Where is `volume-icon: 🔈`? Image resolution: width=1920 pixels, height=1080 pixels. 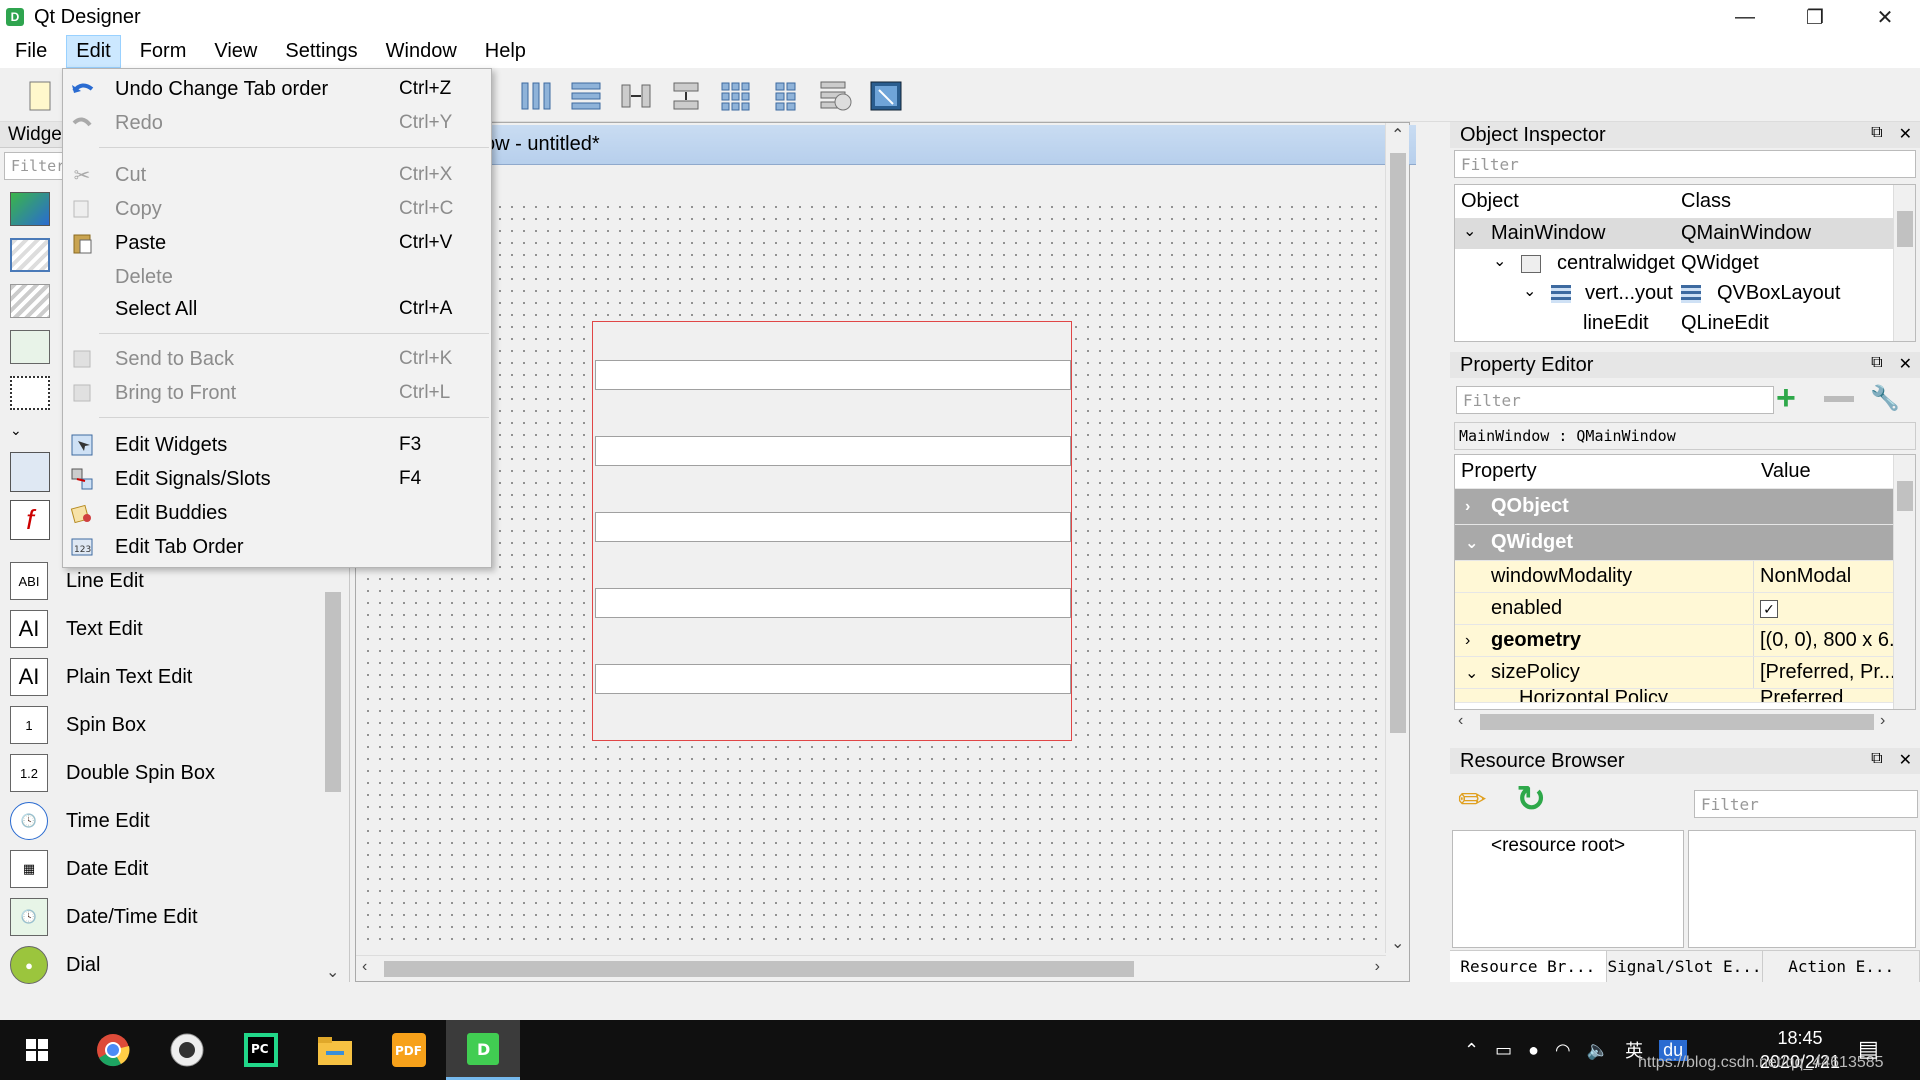
volume-icon: 🔈 is located at coordinates (1598, 1050).